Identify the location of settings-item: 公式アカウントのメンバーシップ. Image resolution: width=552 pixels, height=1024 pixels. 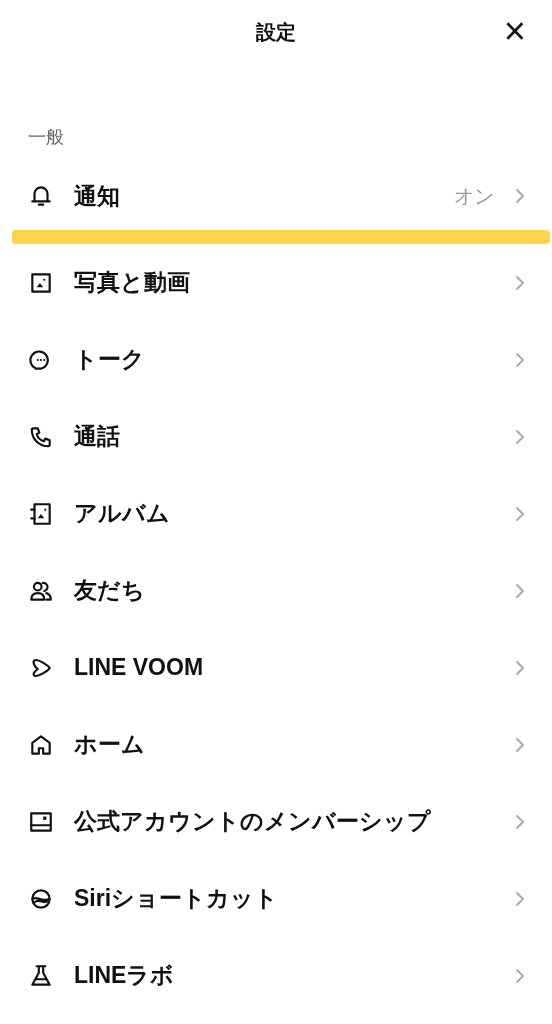
(276, 821).